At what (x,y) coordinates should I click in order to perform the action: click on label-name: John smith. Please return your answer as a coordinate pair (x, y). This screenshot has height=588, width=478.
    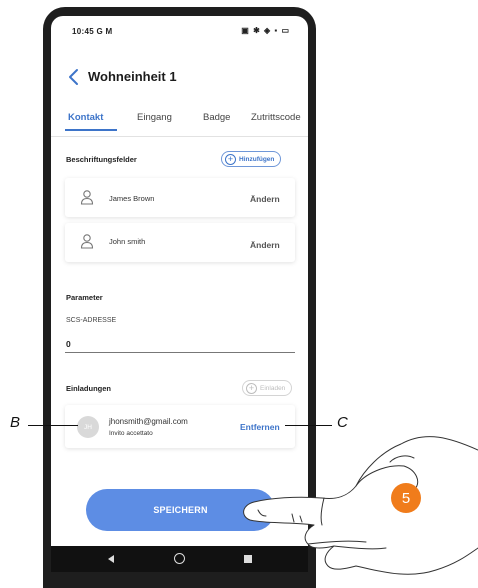
    Looking at the image, I should click on (127, 241).